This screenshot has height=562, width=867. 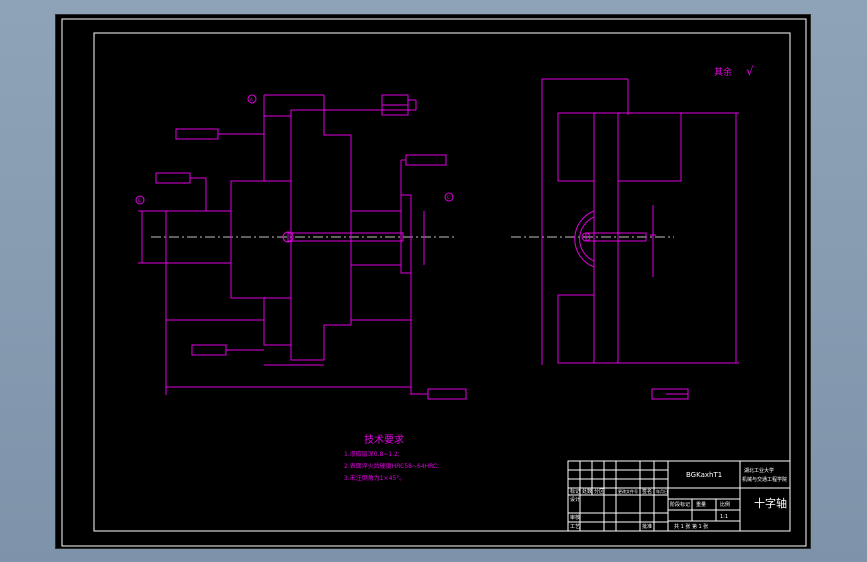 I want to click on surface-finish-label: 其余, so click(x=723, y=72).